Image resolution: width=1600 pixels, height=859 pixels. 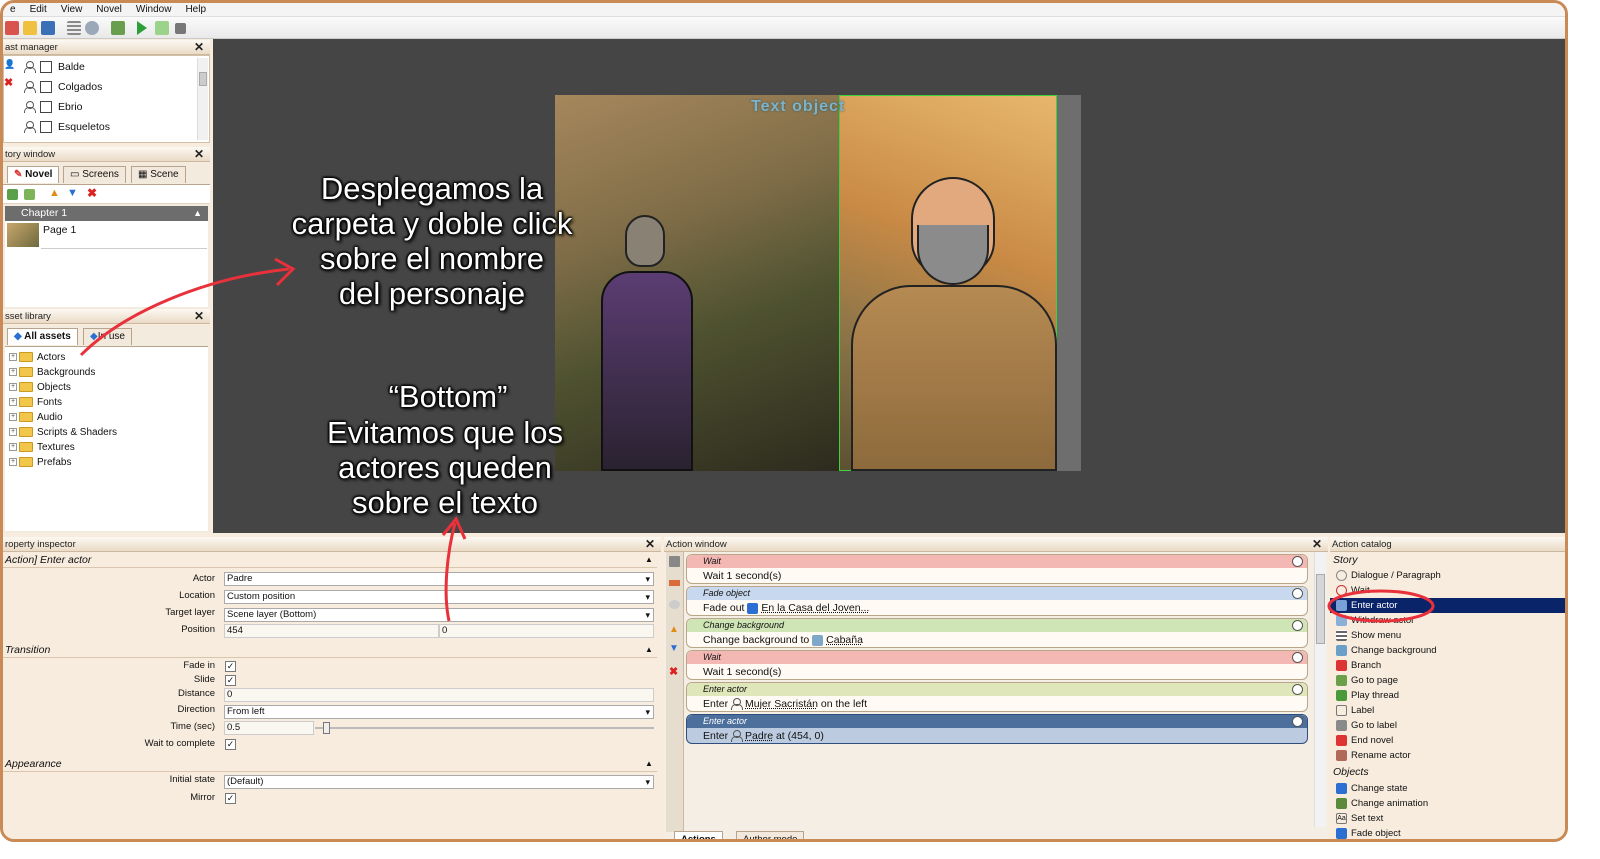 What do you see at coordinates (285, 272) in the screenshot?
I see `arrowhead-top` at bounding box center [285, 272].